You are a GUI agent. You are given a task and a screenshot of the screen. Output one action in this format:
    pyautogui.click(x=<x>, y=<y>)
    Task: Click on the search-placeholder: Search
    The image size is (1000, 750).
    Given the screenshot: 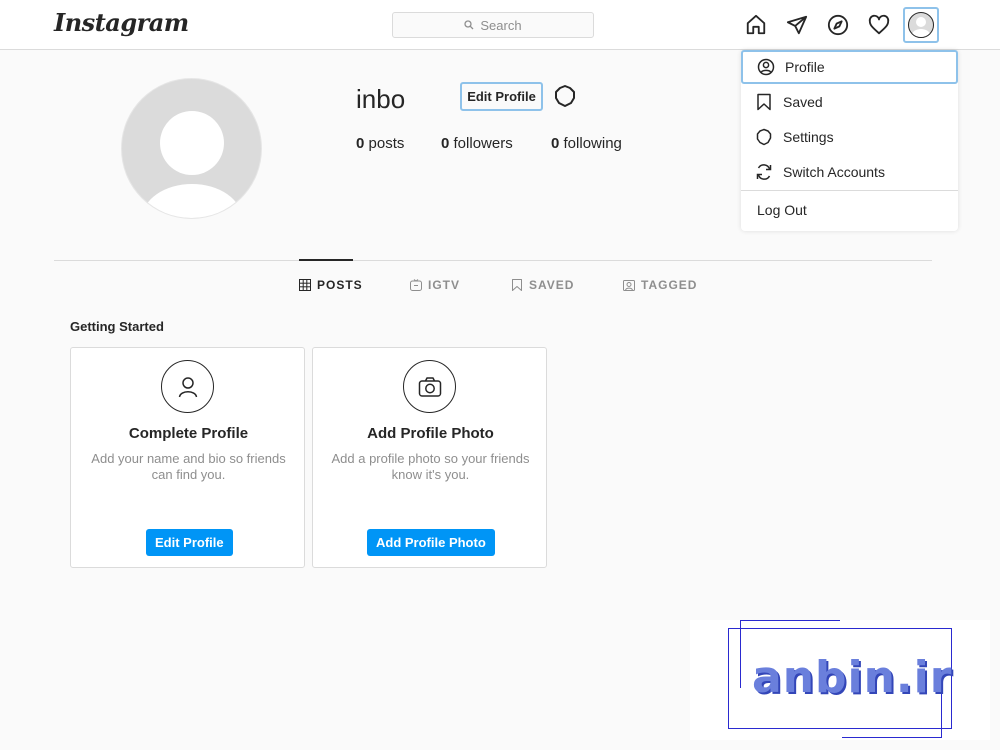 What is the action you would take?
    pyautogui.click(x=501, y=25)
    